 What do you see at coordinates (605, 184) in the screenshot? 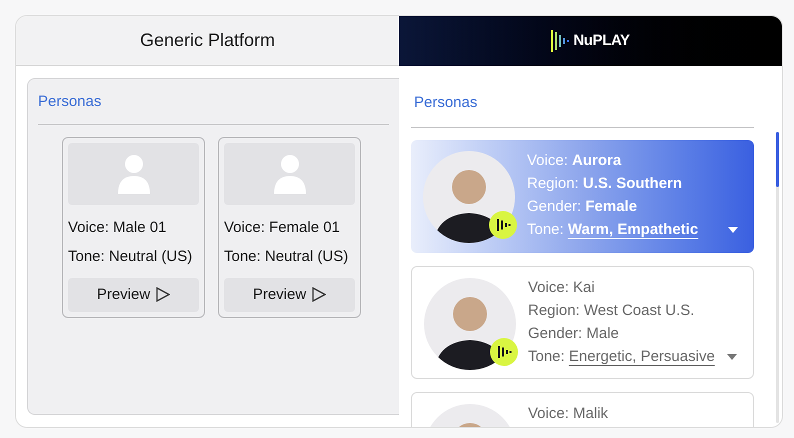
I see `persona-detail: Region: U.S. Southern` at bounding box center [605, 184].